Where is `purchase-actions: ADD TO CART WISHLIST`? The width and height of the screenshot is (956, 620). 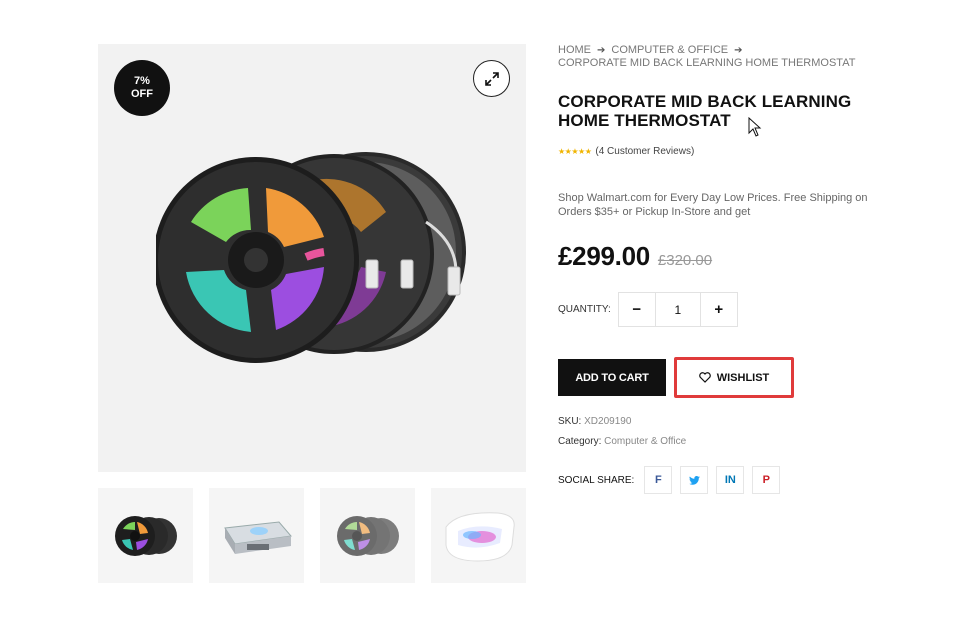
purchase-actions: ADD TO CART WISHLIST is located at coordinates (723, 377).